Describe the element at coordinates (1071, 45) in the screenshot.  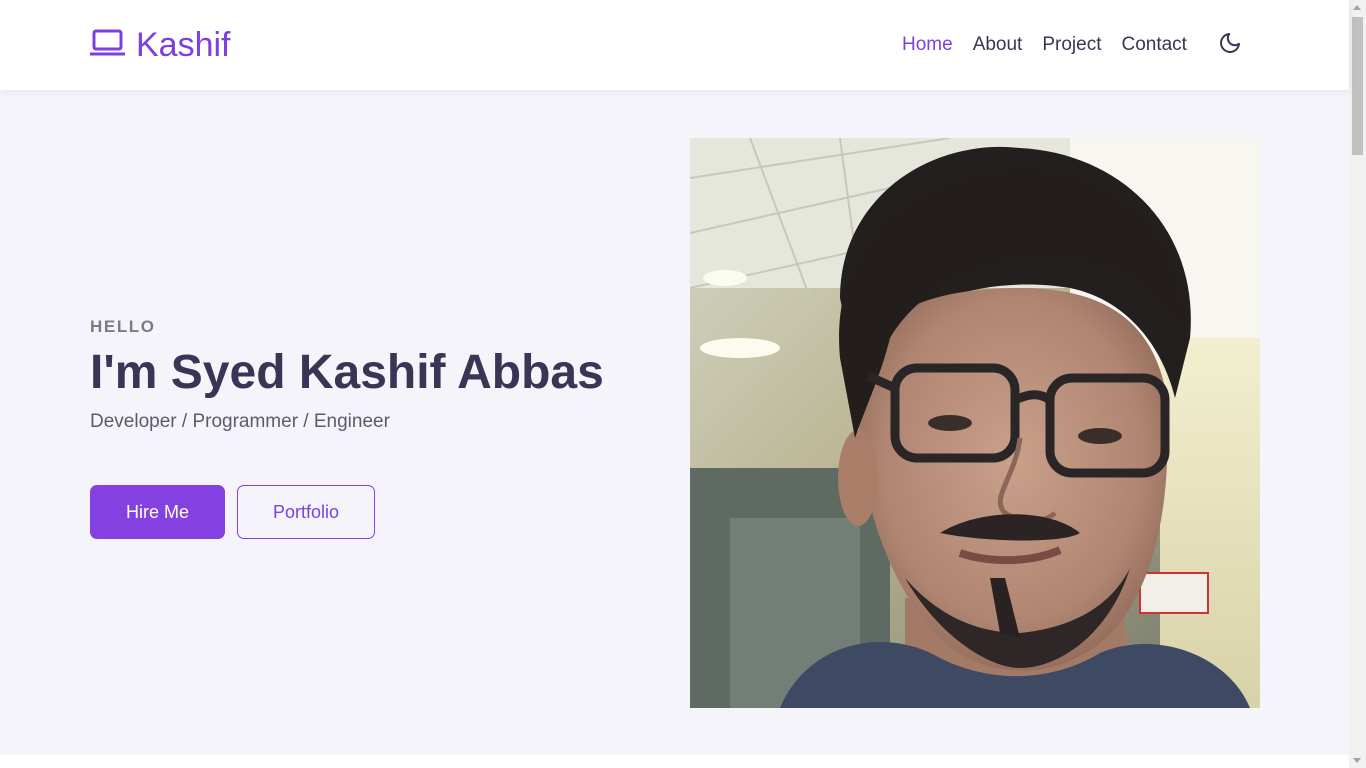
I see `nav-item-project: Project` at that location.